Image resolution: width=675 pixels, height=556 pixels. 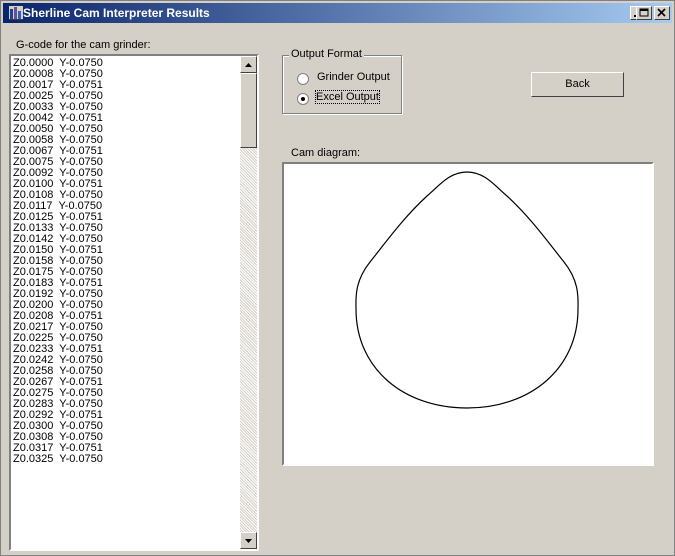 I want to click on radio-selected-dot, so click(x=303, y=99).